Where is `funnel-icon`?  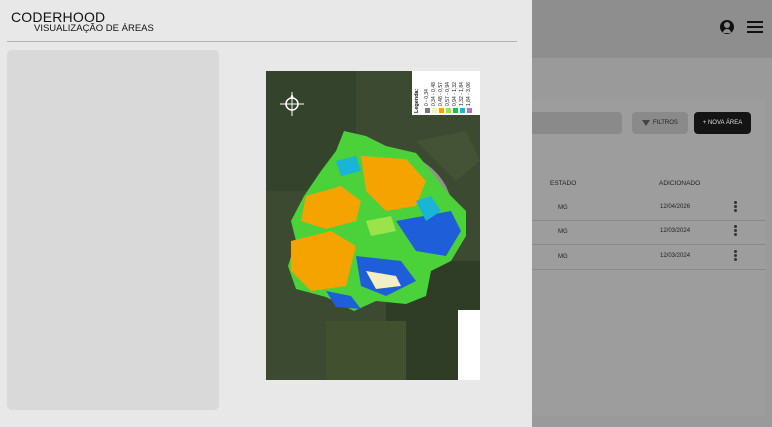
funnel-icon is located at coordinates (646, 123).